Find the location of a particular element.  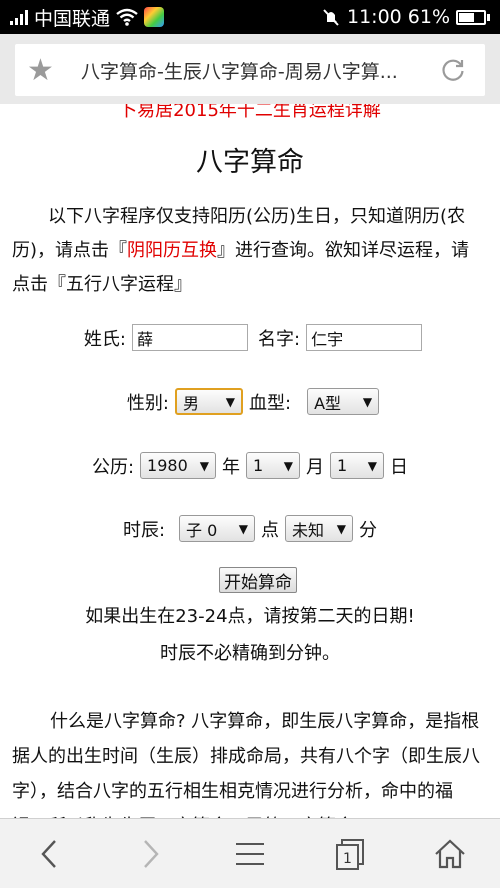

wifi-icon is located at coordinates (127, 17).